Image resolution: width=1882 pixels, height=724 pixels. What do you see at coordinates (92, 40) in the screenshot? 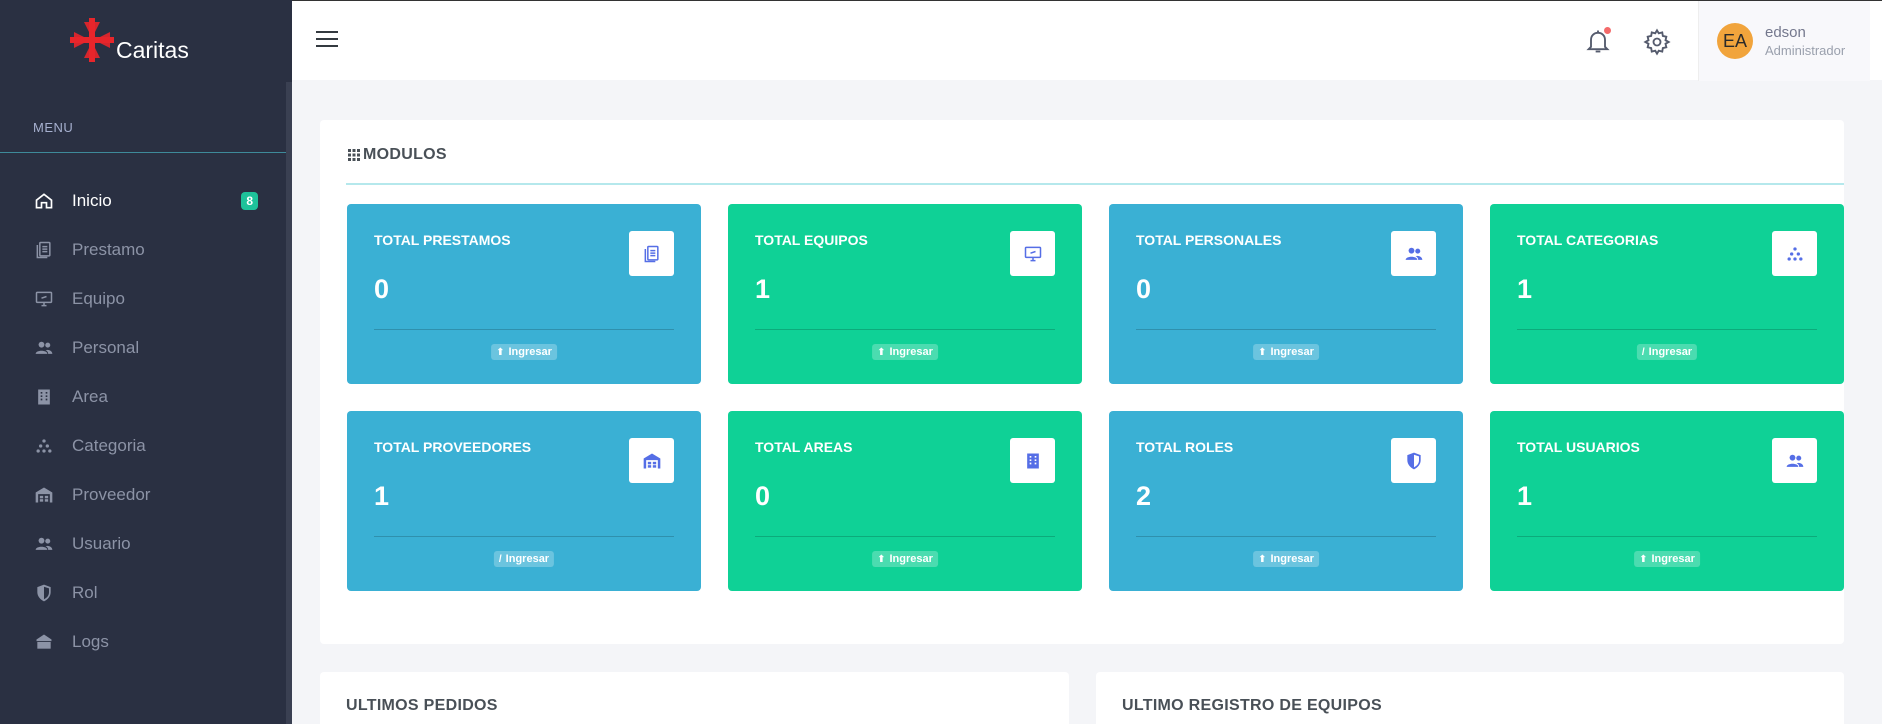
I see `caritas-logo-icon` at bounding box center [92, 40].